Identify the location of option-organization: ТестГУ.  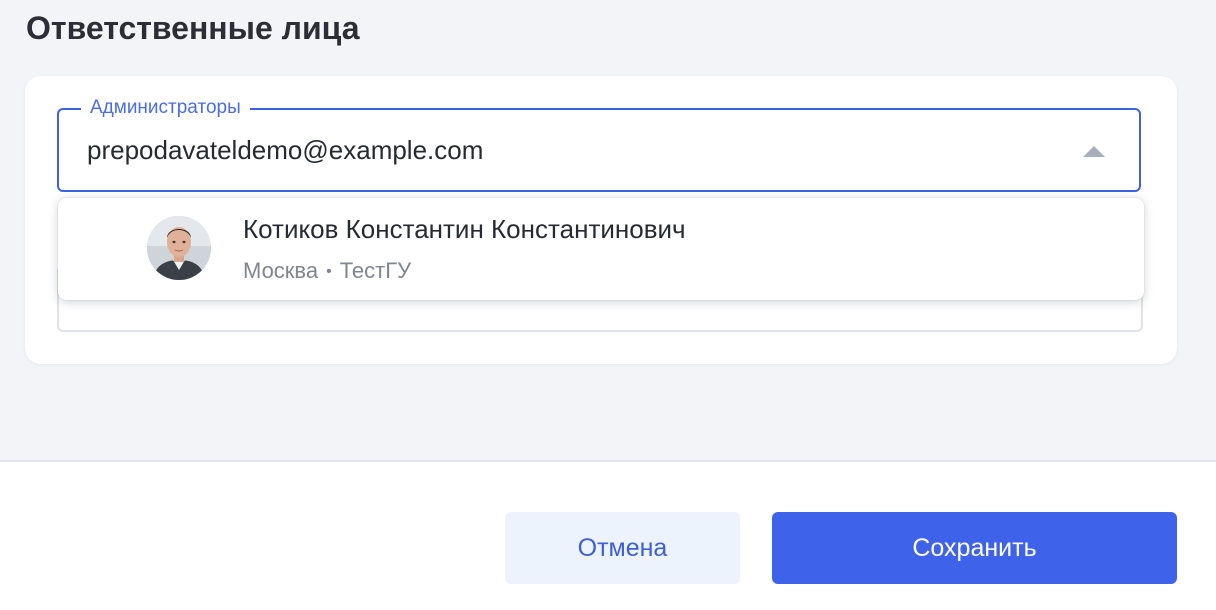
(375, 270).